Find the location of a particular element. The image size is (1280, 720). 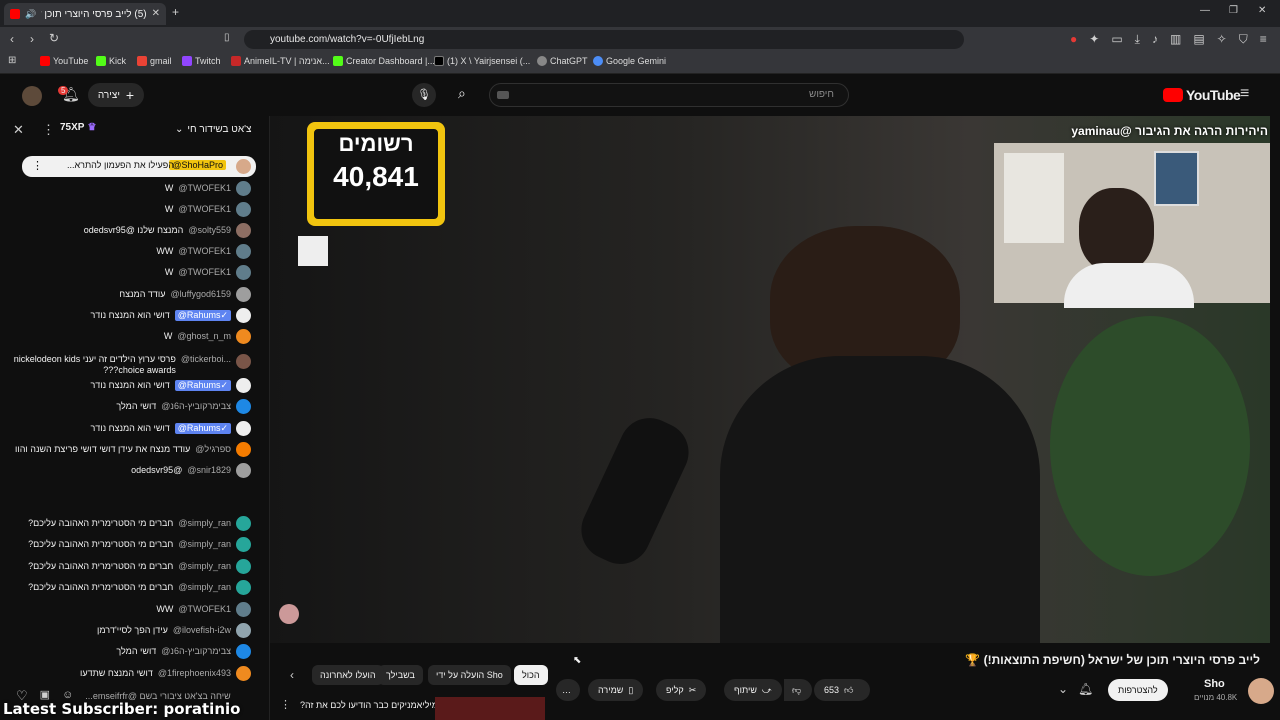

dislike-button: 👎︎ is located at coordinates (798, 690).